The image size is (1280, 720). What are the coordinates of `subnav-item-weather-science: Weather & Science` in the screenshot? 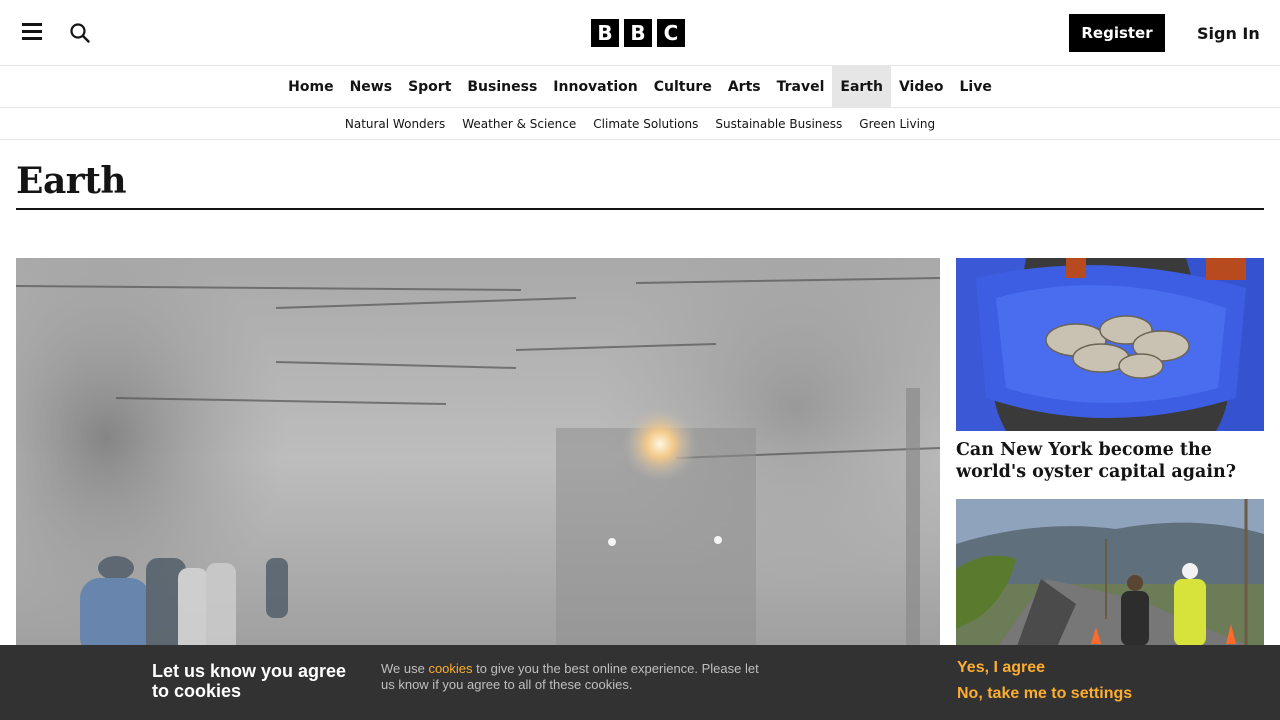 It's located at (519, 124).